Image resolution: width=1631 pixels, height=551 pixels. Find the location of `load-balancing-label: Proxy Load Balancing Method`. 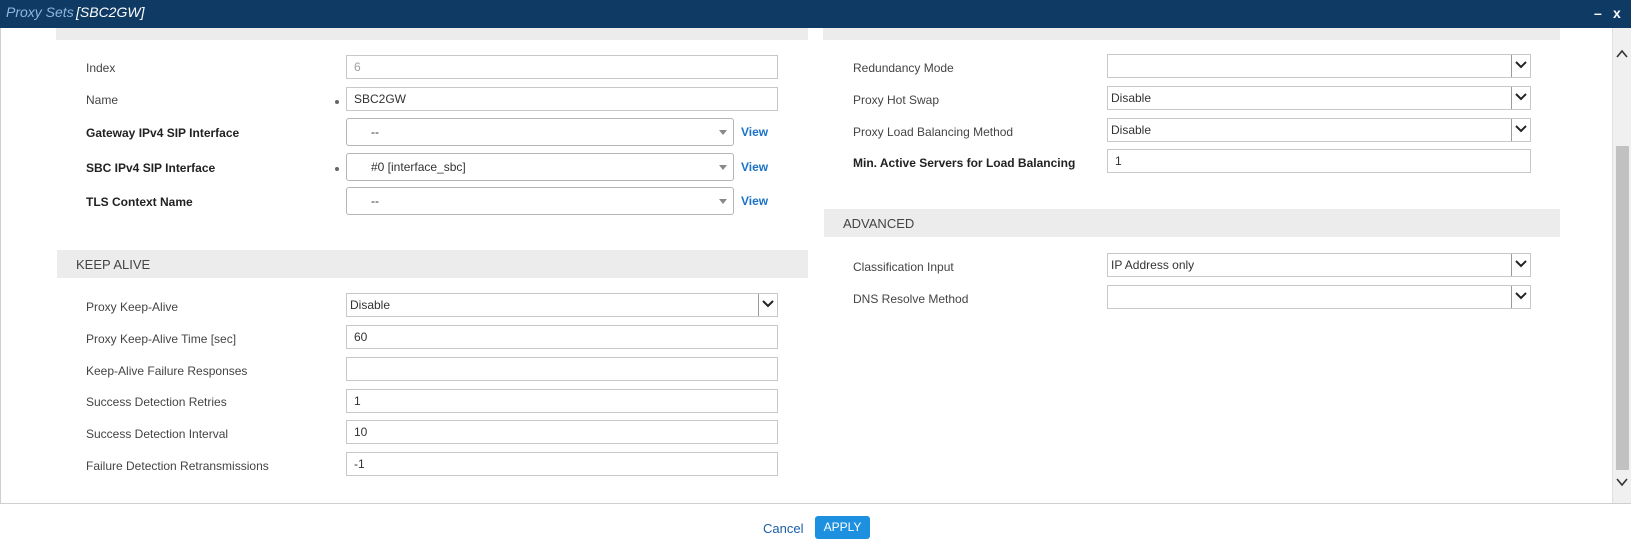

load-balancing-label: Proxy Load Balancing Method is located at coordinates (933, 132).